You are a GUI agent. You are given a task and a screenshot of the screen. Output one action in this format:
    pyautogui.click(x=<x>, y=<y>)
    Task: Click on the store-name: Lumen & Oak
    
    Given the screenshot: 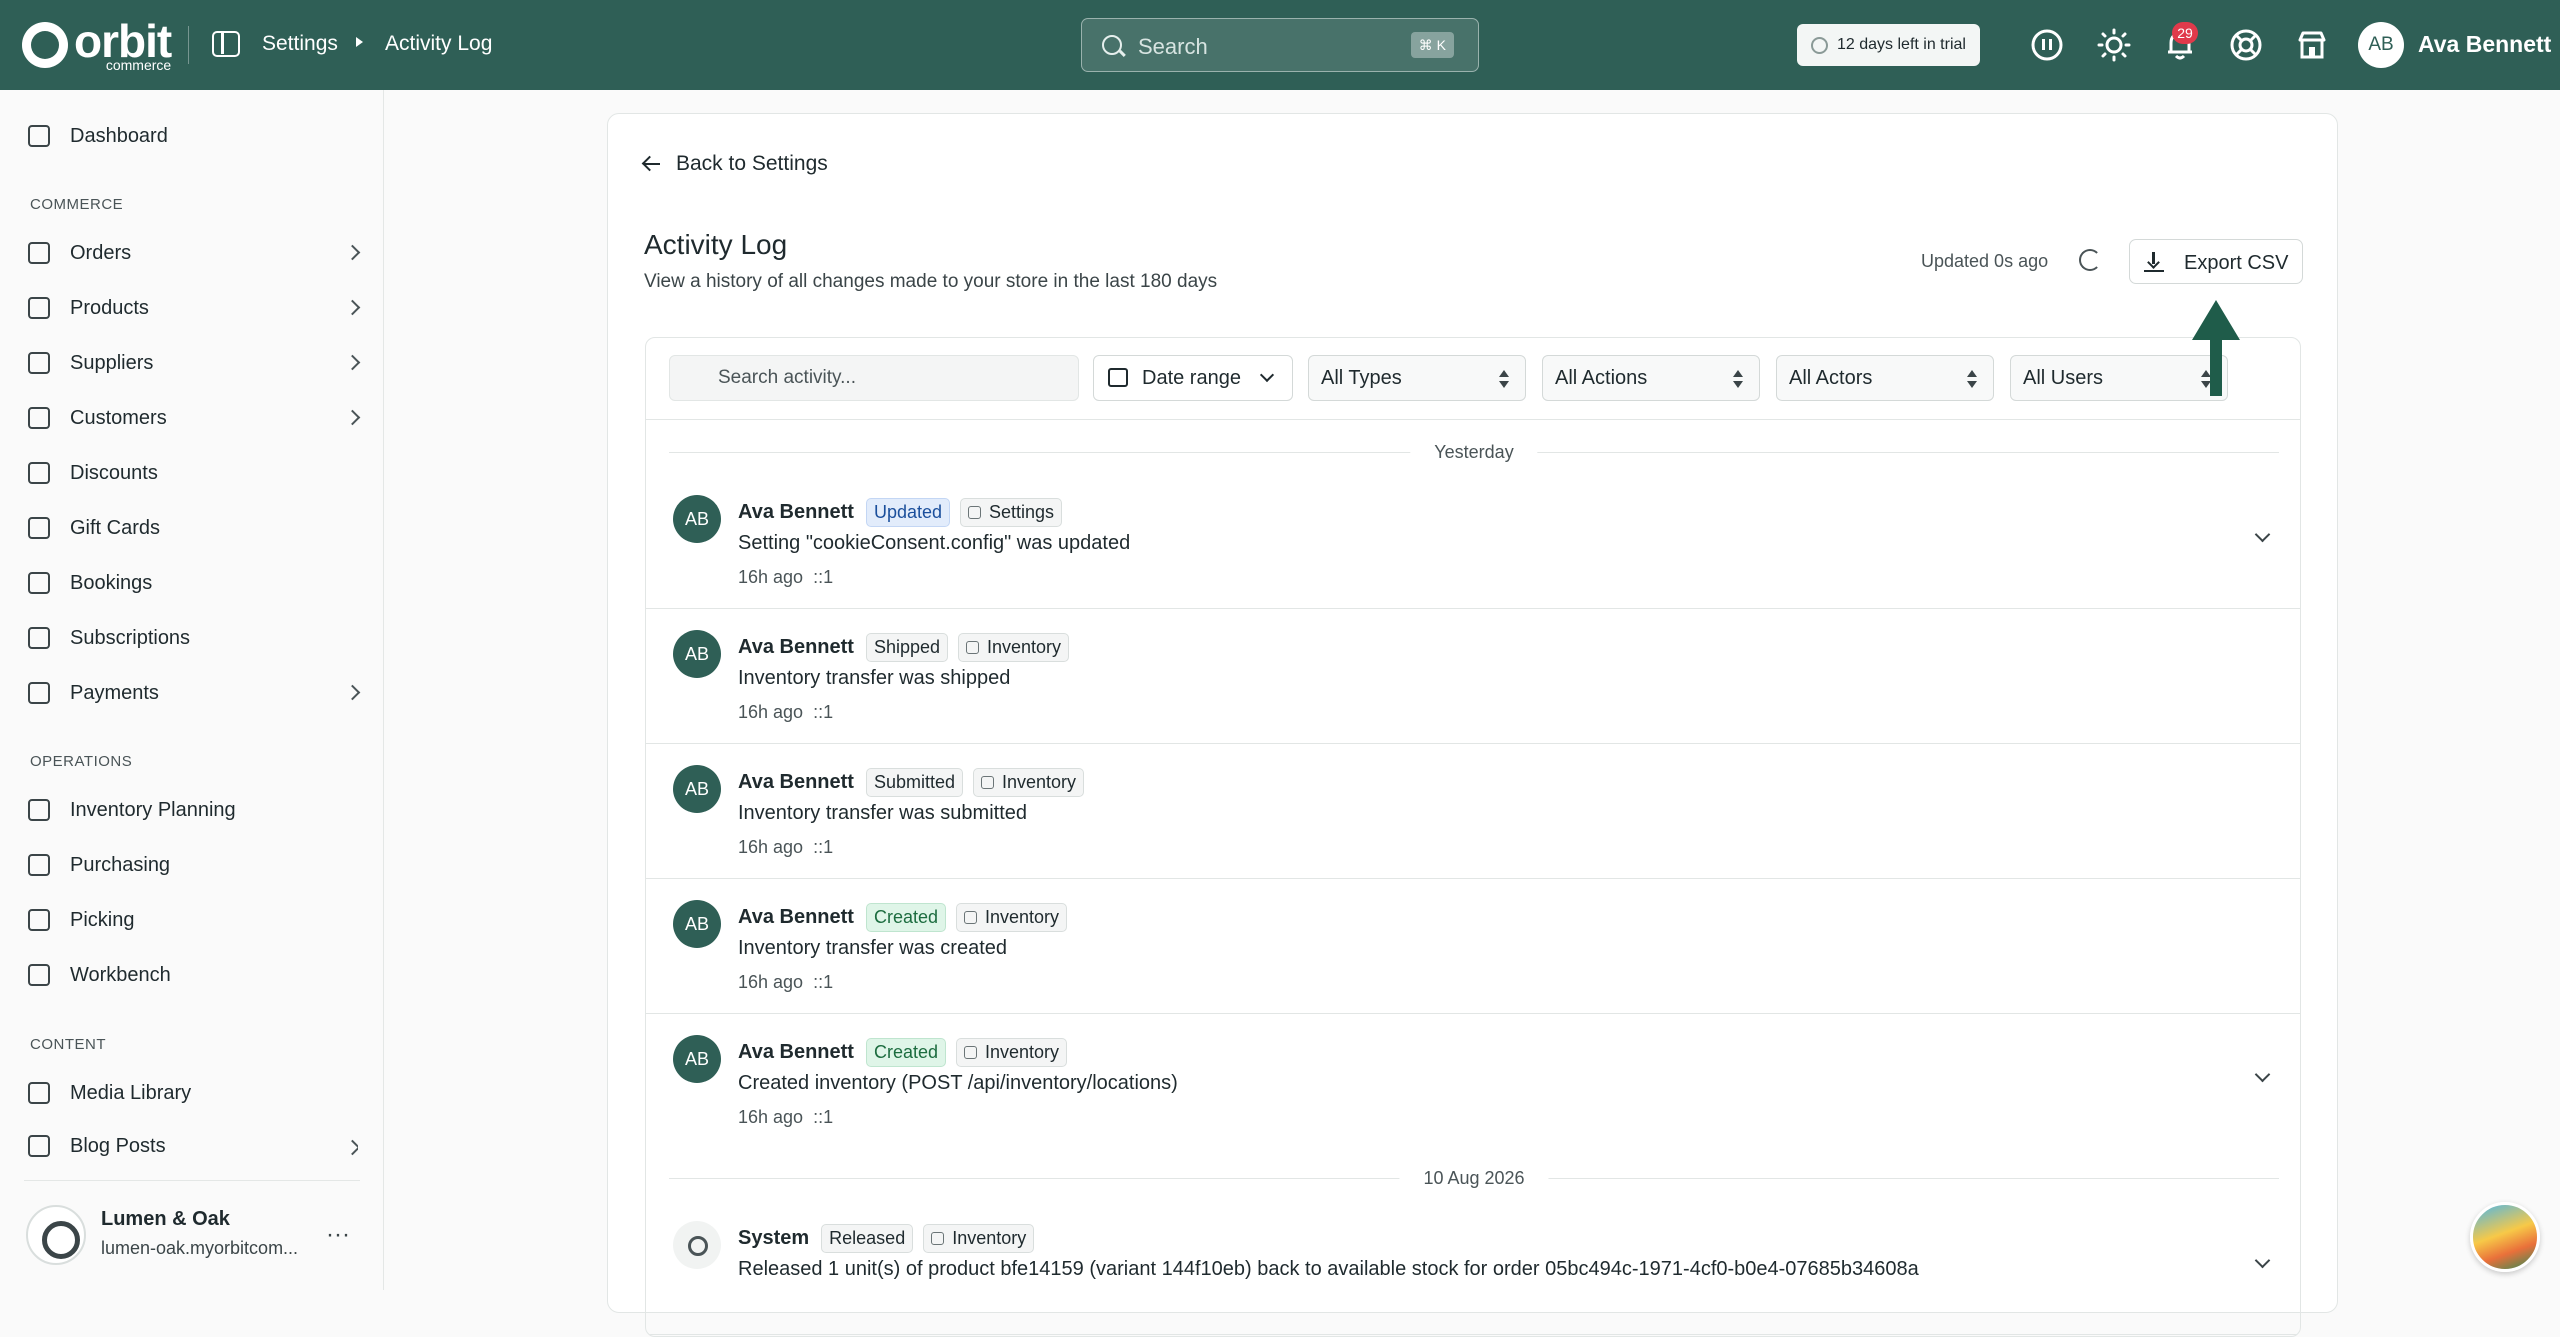 What is the action you would take?
    pyautogui.click(x=165, y=1219)
    